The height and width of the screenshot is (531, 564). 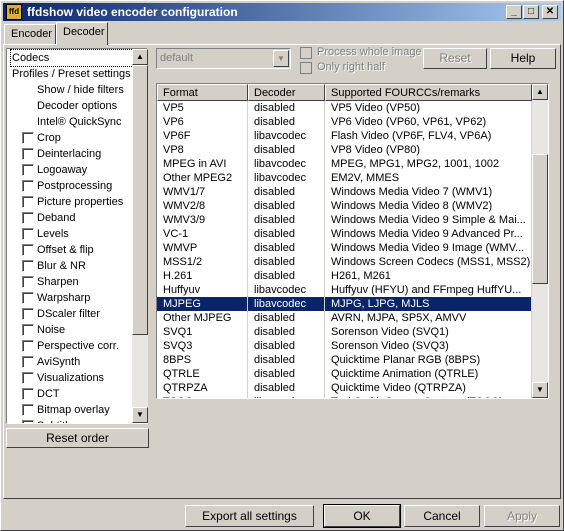 I want to click on tree-item: Visualizations, so click(x=70, y=378).